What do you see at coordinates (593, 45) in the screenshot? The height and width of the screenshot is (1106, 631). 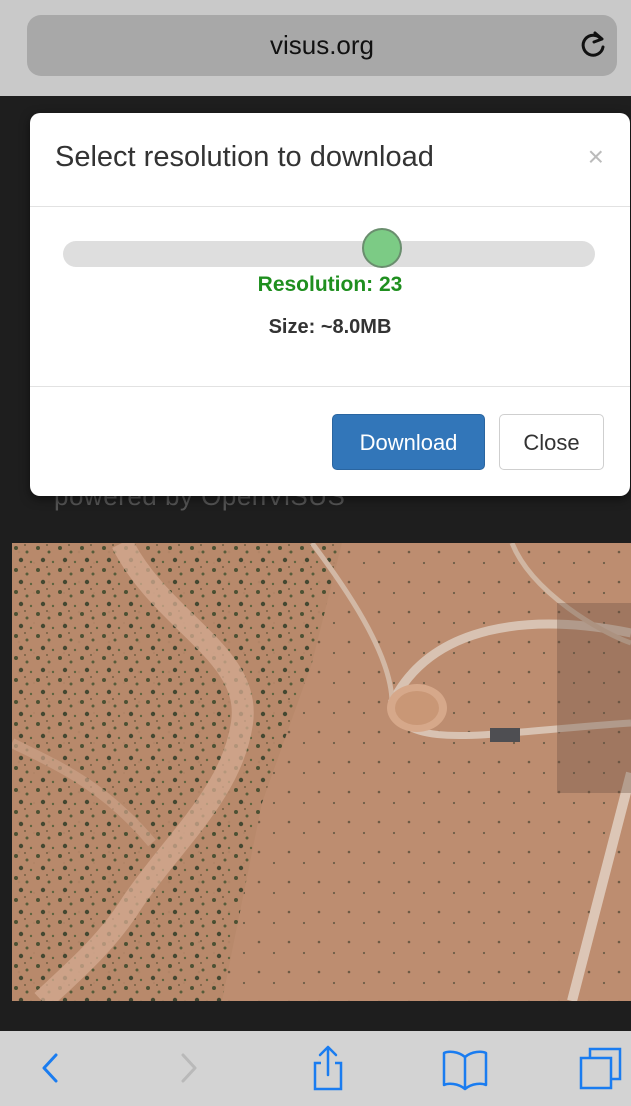 I see `reload-icon` at bounding box center [593, 45].